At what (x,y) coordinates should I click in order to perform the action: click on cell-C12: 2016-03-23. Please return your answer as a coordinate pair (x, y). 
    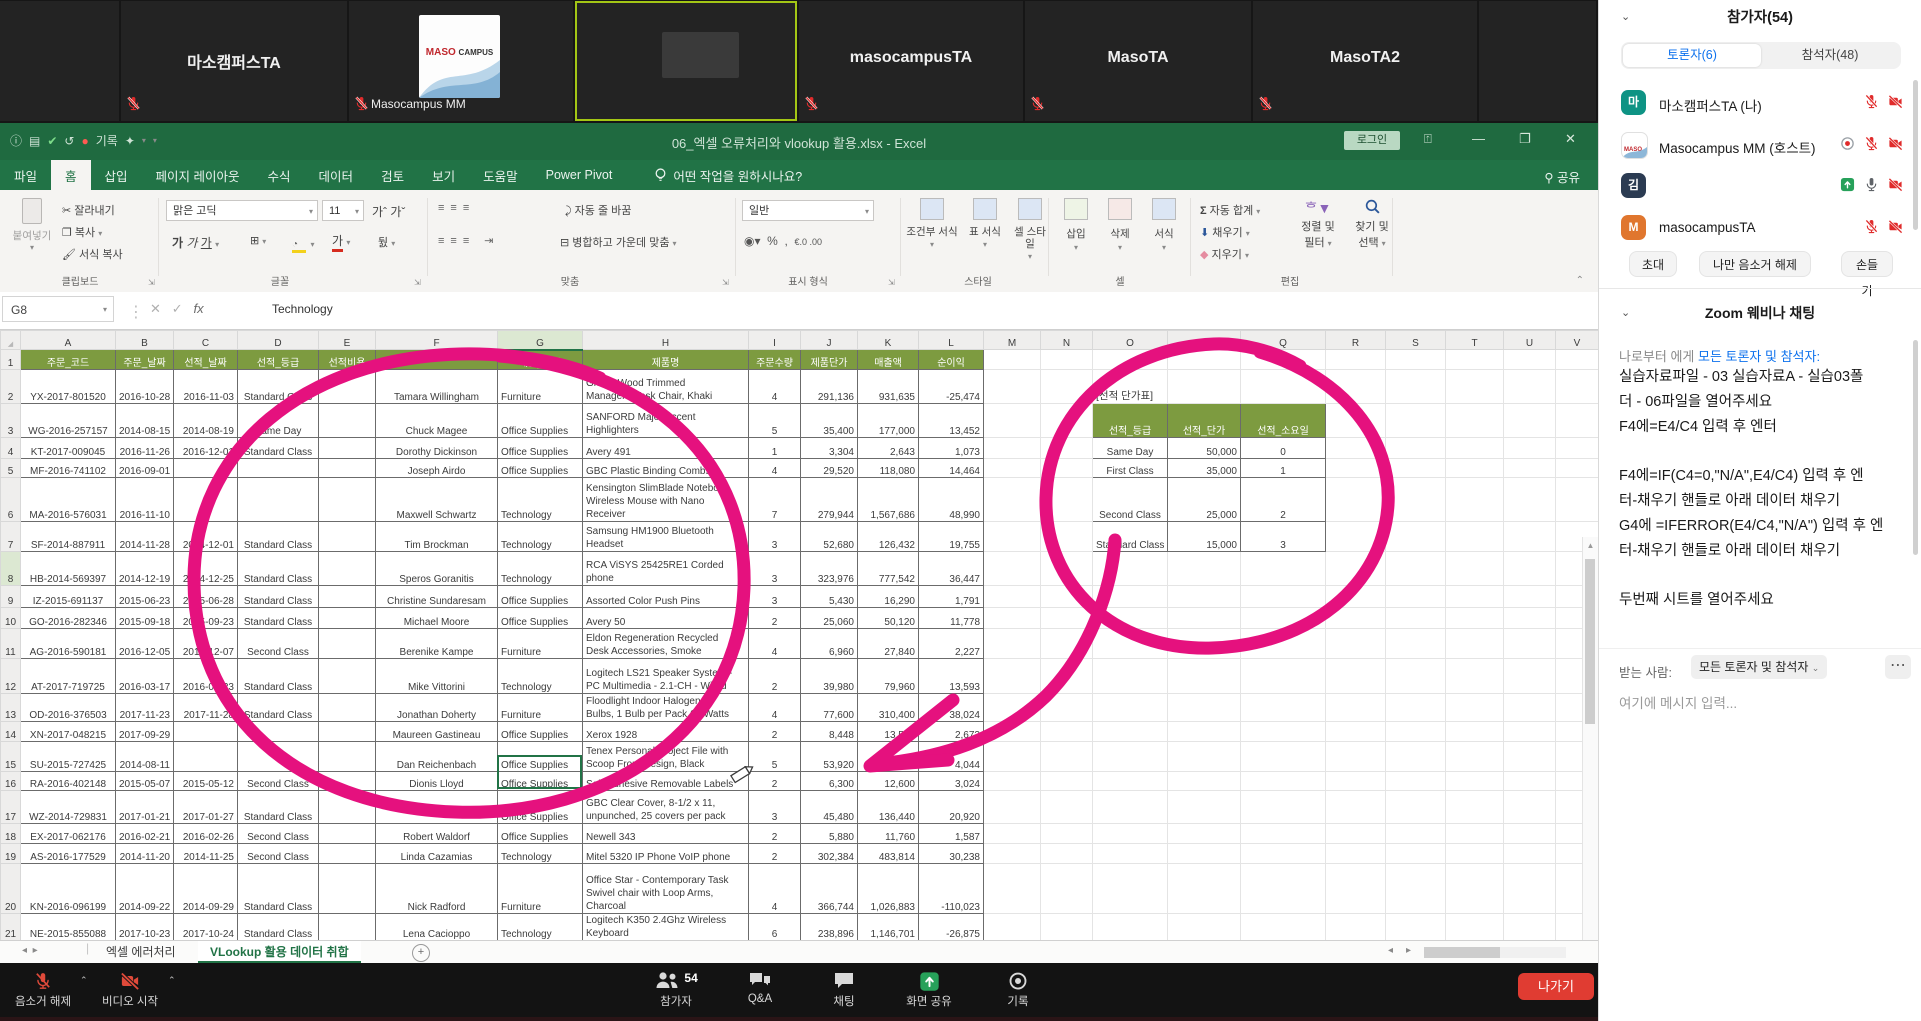
    Looking at the image, I should click on (205, 676).